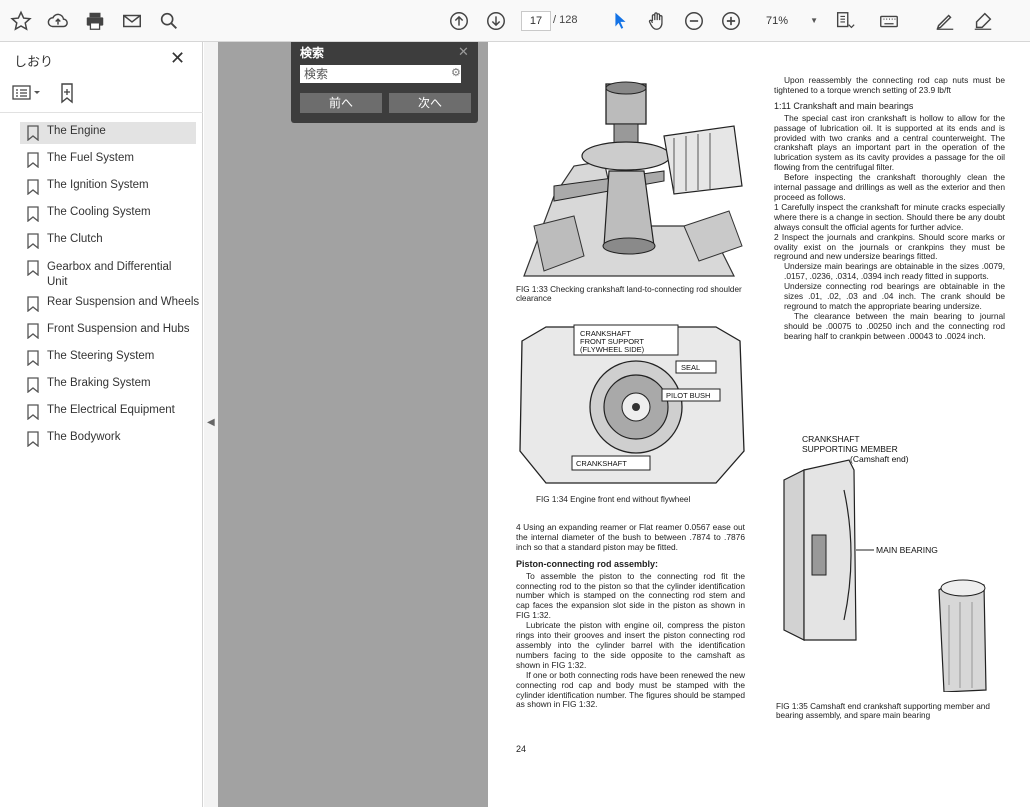 The image size is (1030, 807). I want to click on bookmark-item: Rear Suspension and Wheels, so click(110, 304).